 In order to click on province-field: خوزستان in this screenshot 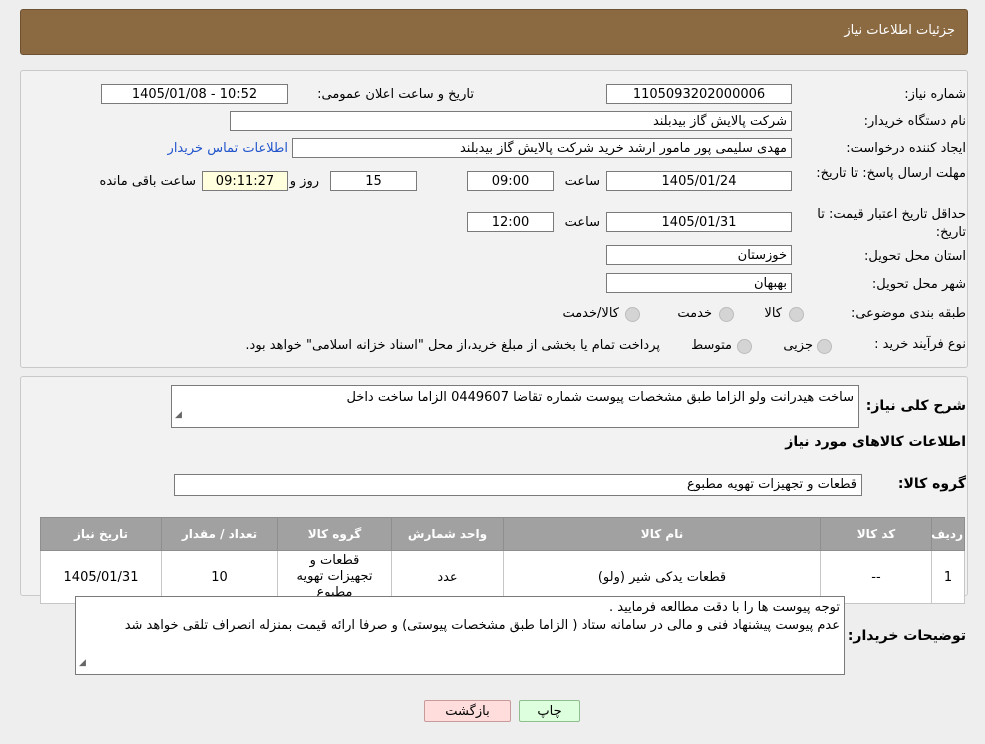, I will do `click(699, 255)`.